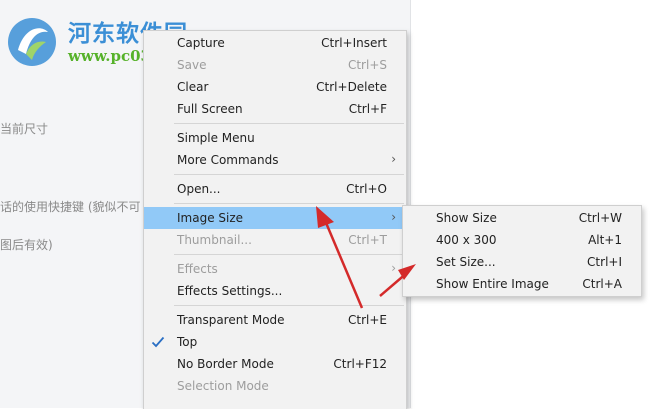 Image resolution: width=670 pixels, height=409 pixels. Describe the element at coordinates (360, 364) in the screenshot. I see `menu-item-shortcut: Ctrl+F12` at that location.